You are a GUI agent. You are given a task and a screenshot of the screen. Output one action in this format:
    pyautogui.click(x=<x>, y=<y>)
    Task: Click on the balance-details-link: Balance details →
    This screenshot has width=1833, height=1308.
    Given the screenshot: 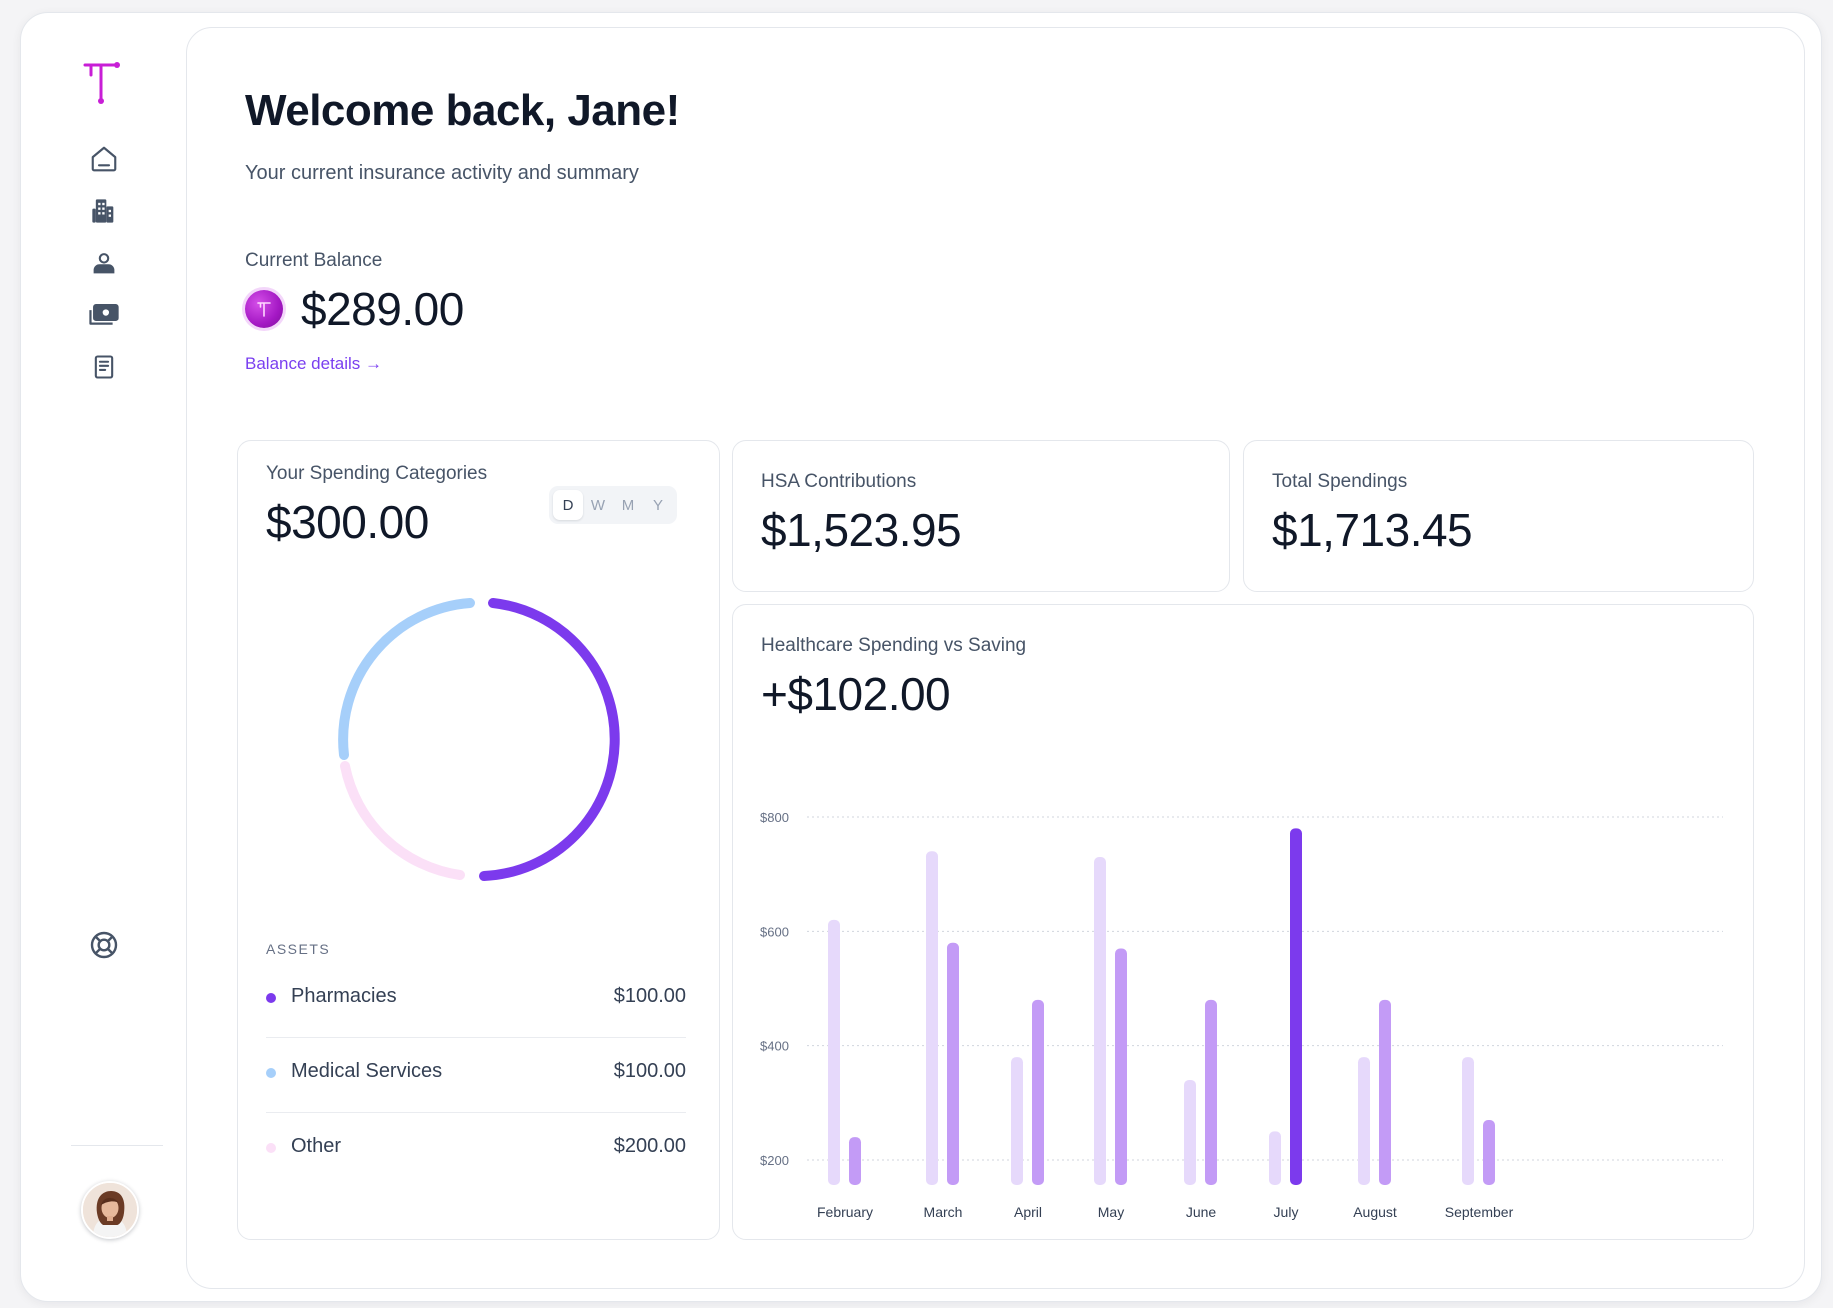 What is the action you would take?
    pyautogui.click(x=313, y=364)
    